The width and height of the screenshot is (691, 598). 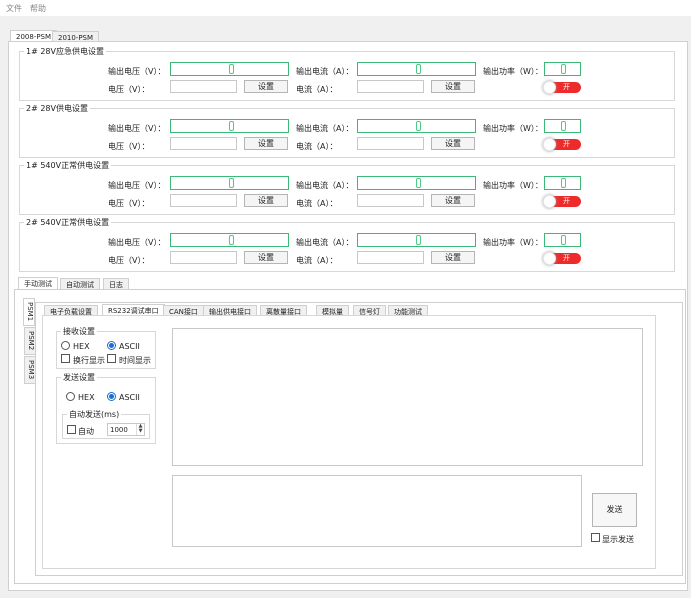 I want to click on auto-send-label: 自动, so click(x=86, y=431).